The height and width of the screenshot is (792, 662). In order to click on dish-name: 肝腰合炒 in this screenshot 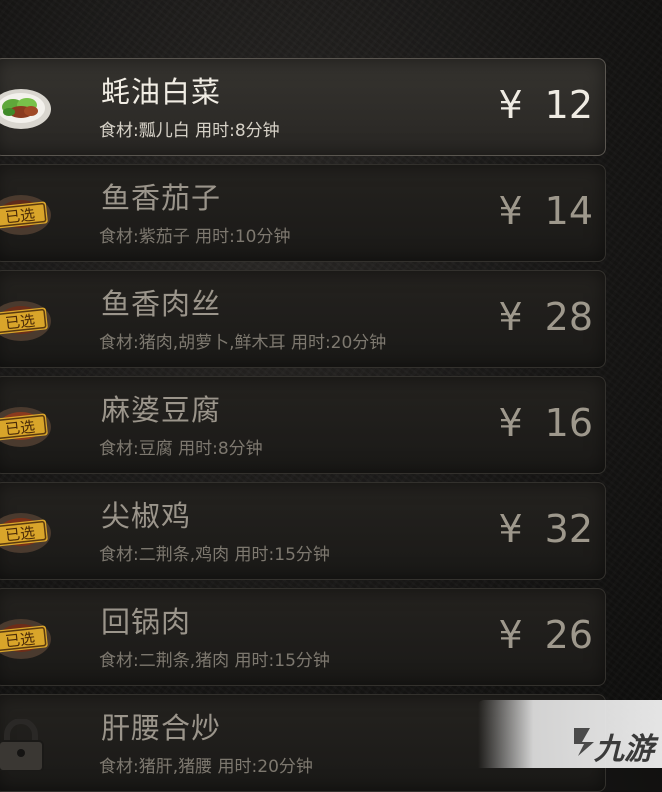, I will do `click(161, 728)`.